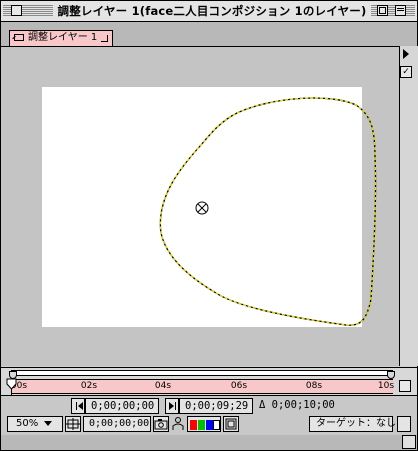 This screenshot has height=451, width=418. I want to click on channel-buttons, so click(204, 424).